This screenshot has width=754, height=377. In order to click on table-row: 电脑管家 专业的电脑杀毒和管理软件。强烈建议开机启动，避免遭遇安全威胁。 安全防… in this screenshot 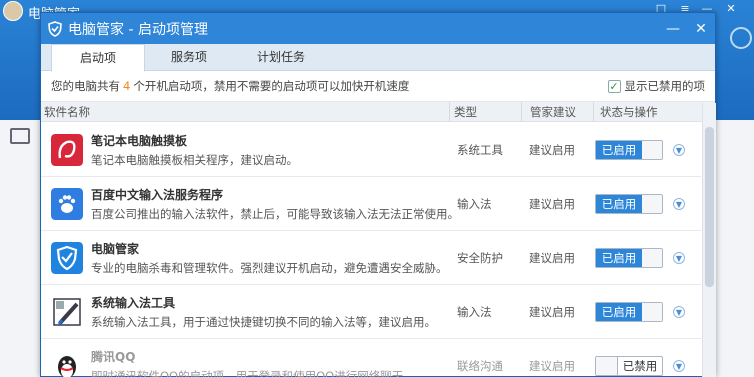, I will do `click(371, 258)`.